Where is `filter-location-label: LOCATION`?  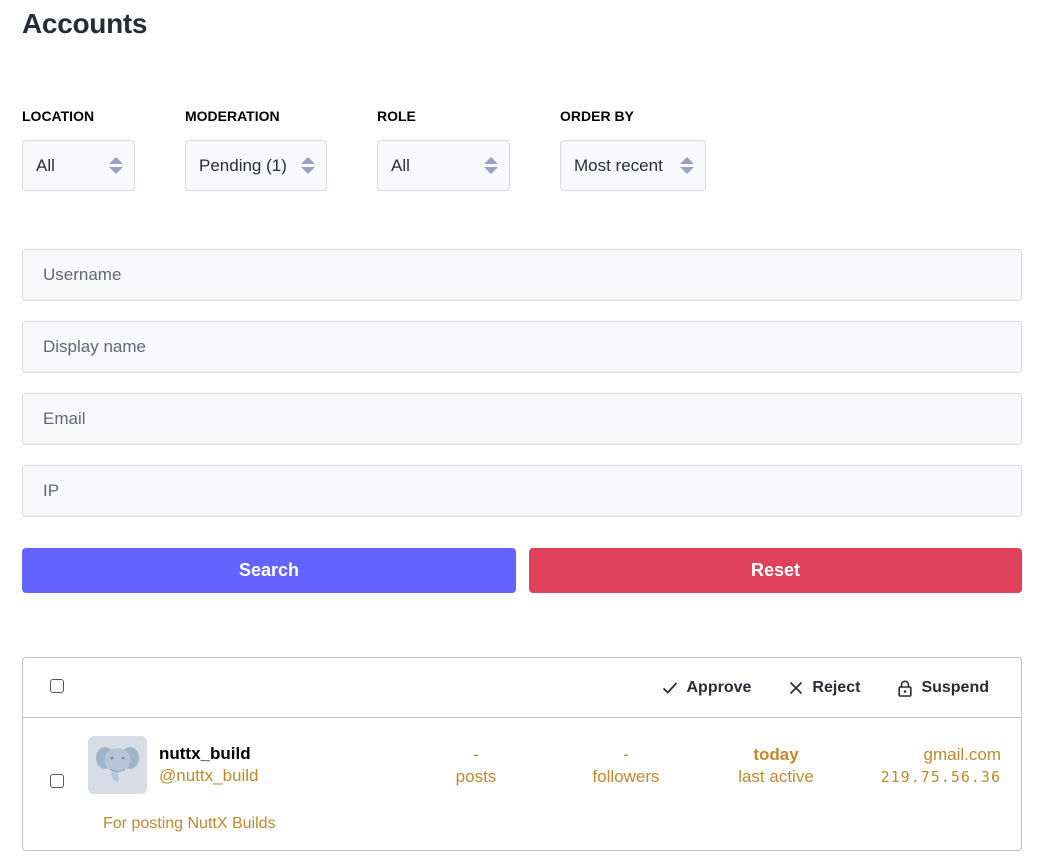 filter-location-label: LOCATION is located at coordinates (58, 116).